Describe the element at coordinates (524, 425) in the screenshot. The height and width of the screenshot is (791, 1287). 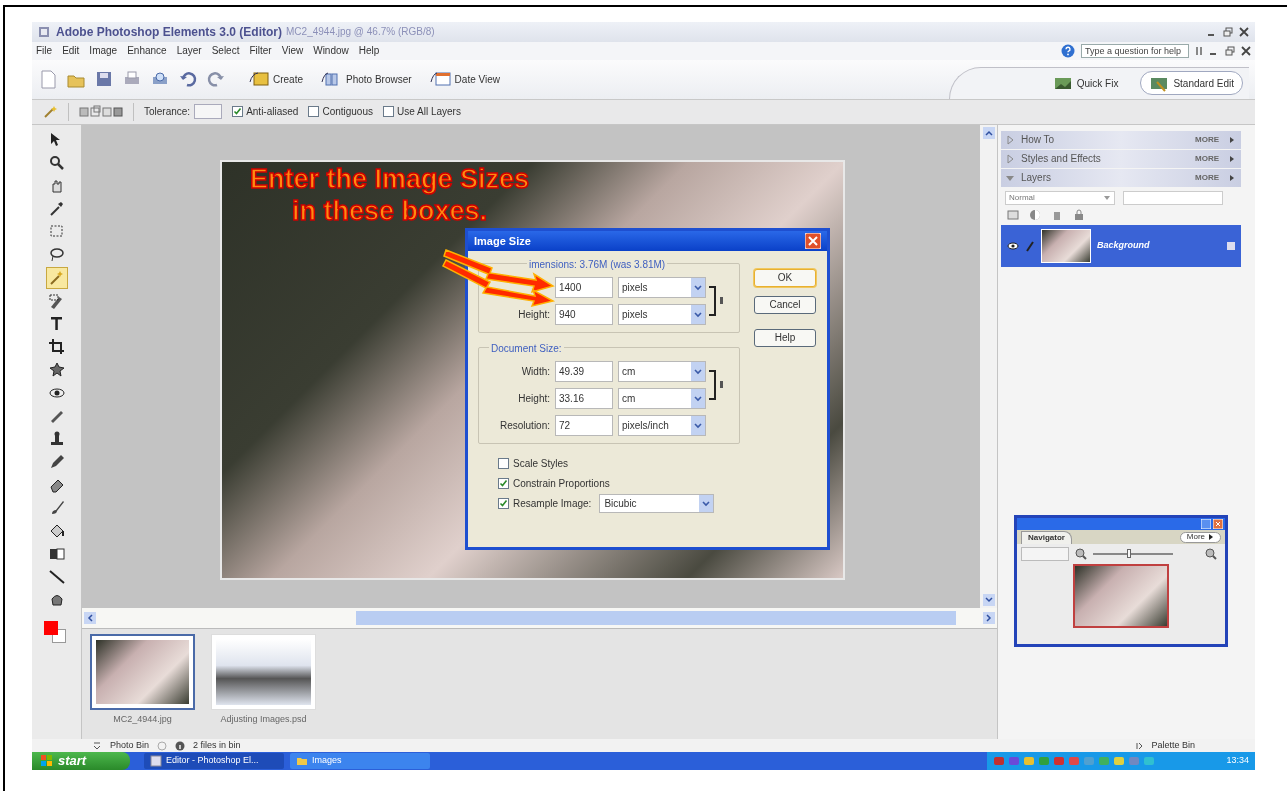
I see `field-label: Resolution:` at that location.